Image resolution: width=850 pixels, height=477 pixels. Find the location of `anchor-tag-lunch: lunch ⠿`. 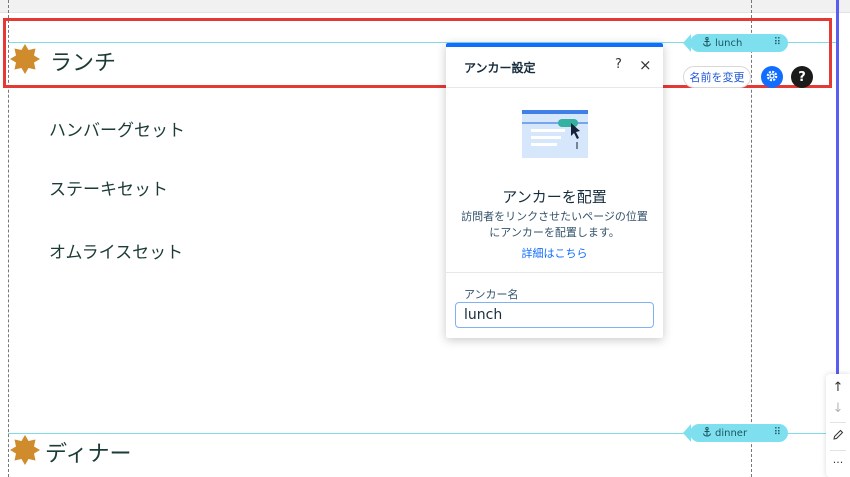

anchor-tag-lunch: lunch ⠿ is located at coordinates (735, 43).